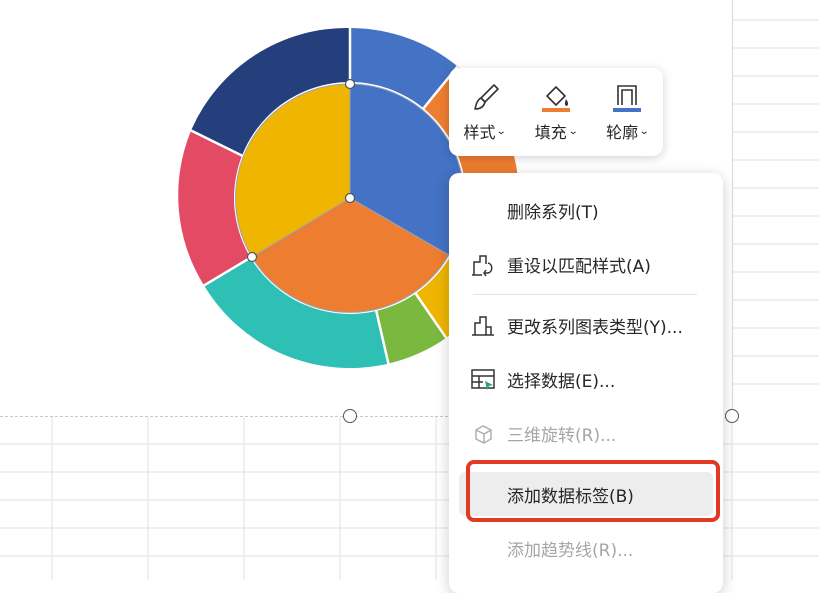 The height and width of the screenshot is (593, 819). I want to click on fill-label: 填充, so click(550, 132).